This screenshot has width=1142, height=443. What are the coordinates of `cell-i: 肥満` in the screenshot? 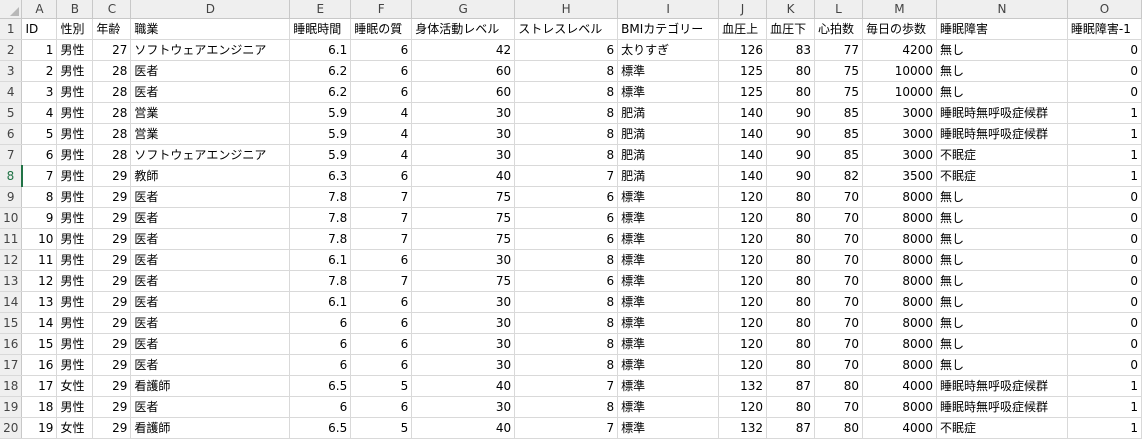 It's located at (668, 134).